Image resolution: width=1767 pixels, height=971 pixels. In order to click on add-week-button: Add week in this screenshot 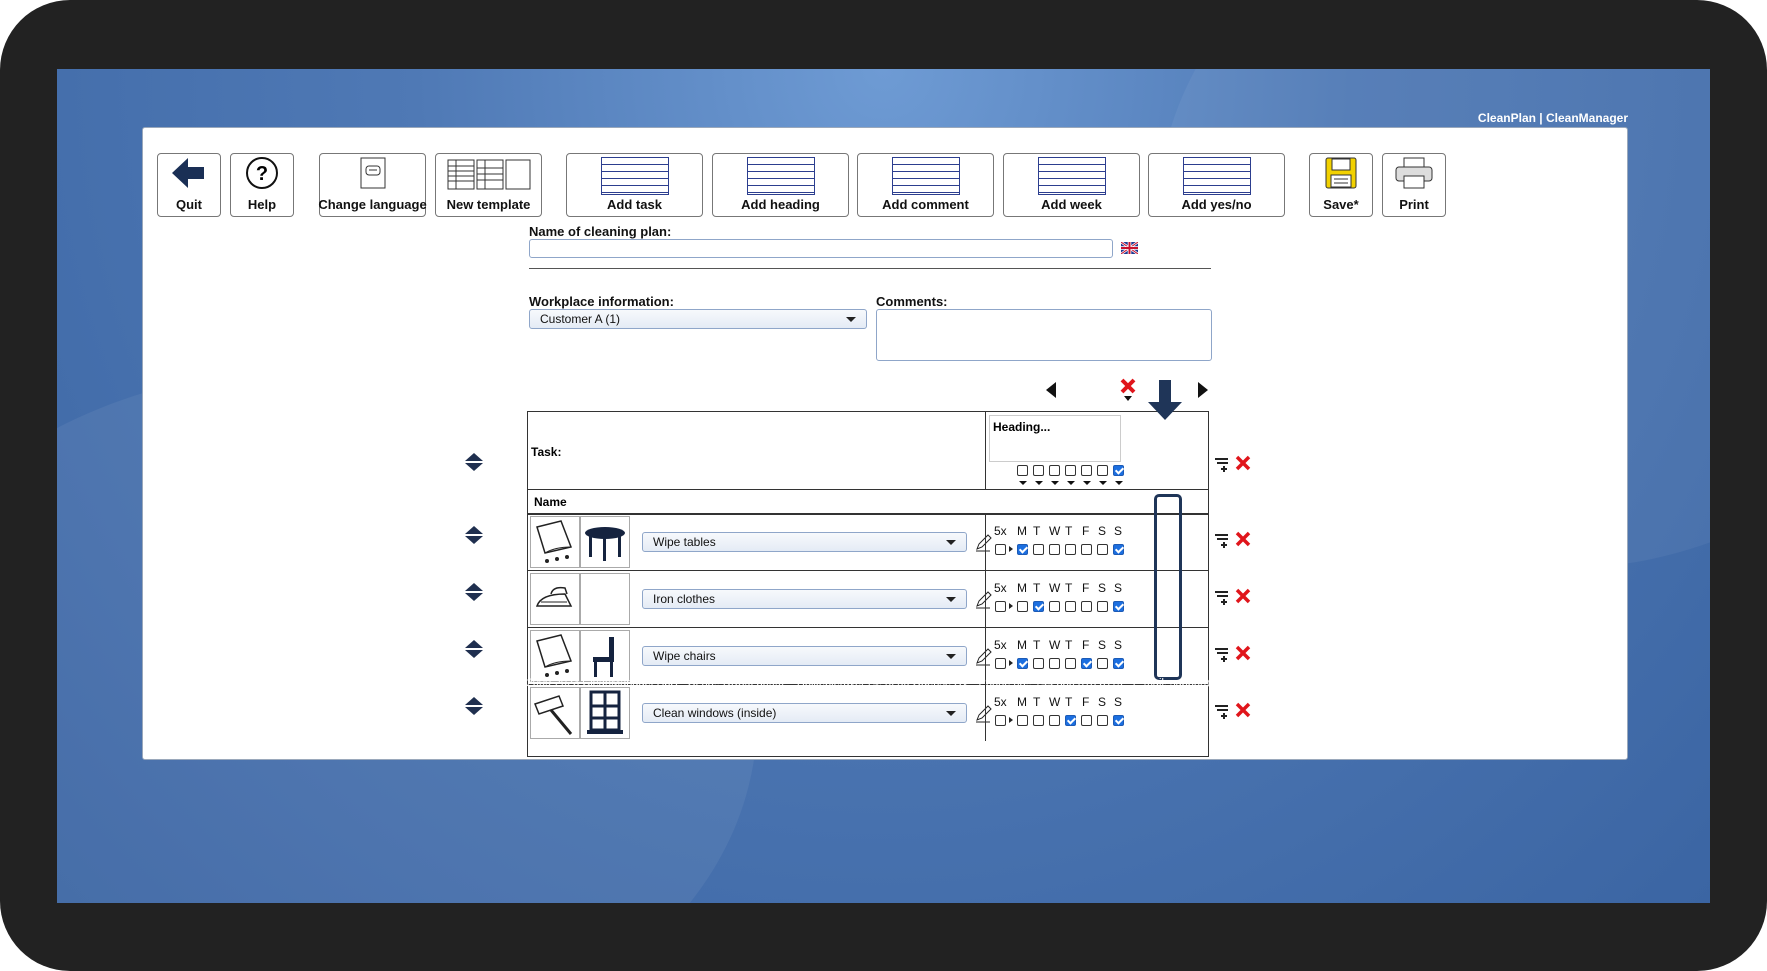, I will do `click(1071, 185)`.